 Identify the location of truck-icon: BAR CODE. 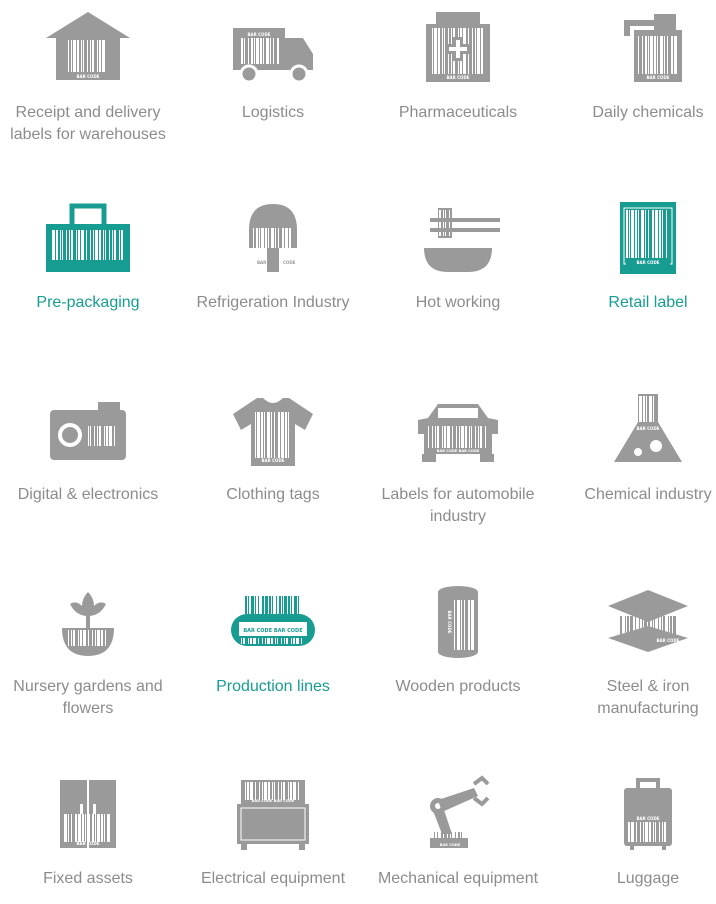
(273, 48).